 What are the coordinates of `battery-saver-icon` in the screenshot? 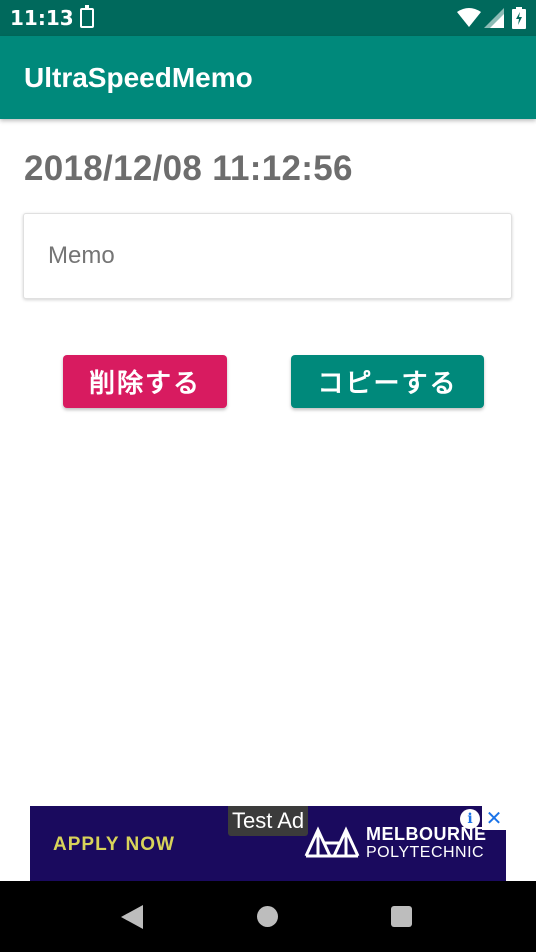 It's located at (87, 16).